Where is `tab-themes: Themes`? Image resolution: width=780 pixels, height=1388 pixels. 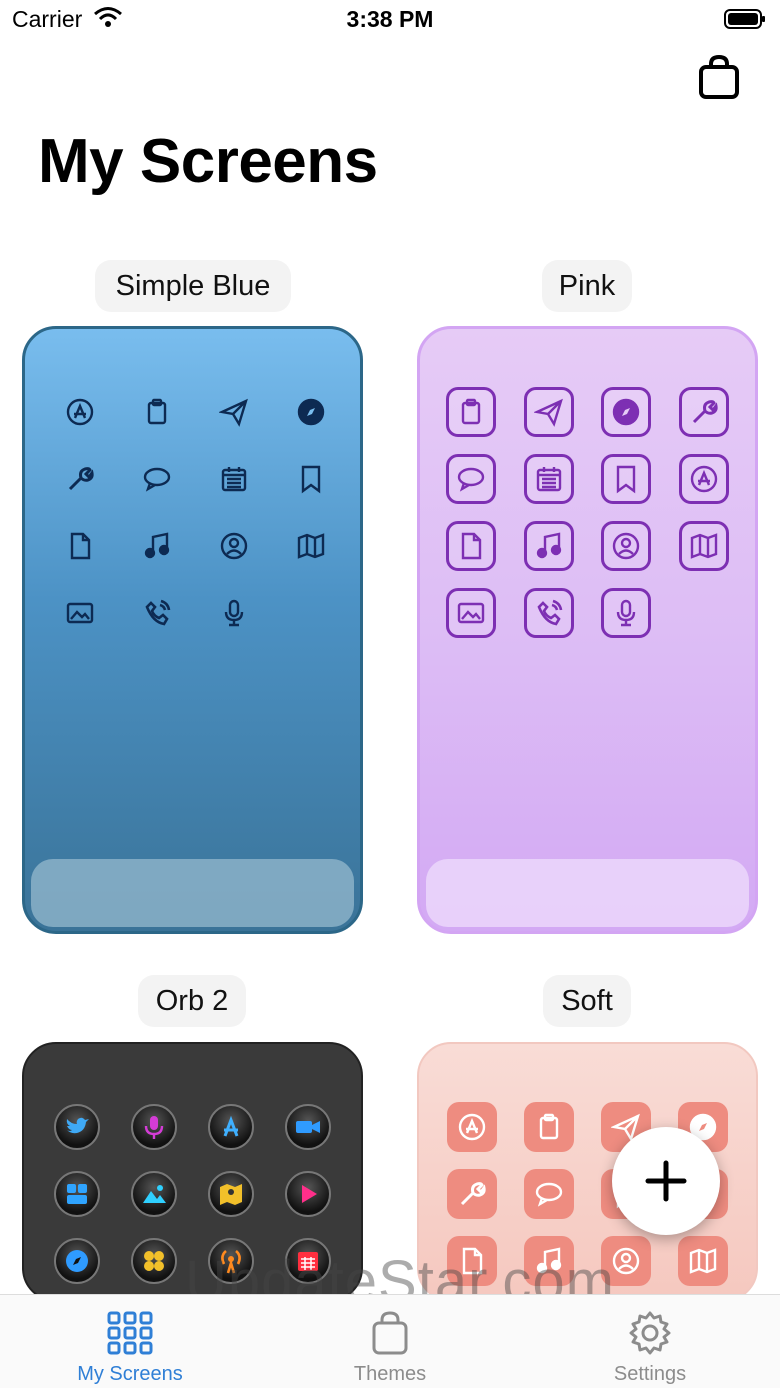
tab-themes: Themes is located at coordinates (390, 1341).